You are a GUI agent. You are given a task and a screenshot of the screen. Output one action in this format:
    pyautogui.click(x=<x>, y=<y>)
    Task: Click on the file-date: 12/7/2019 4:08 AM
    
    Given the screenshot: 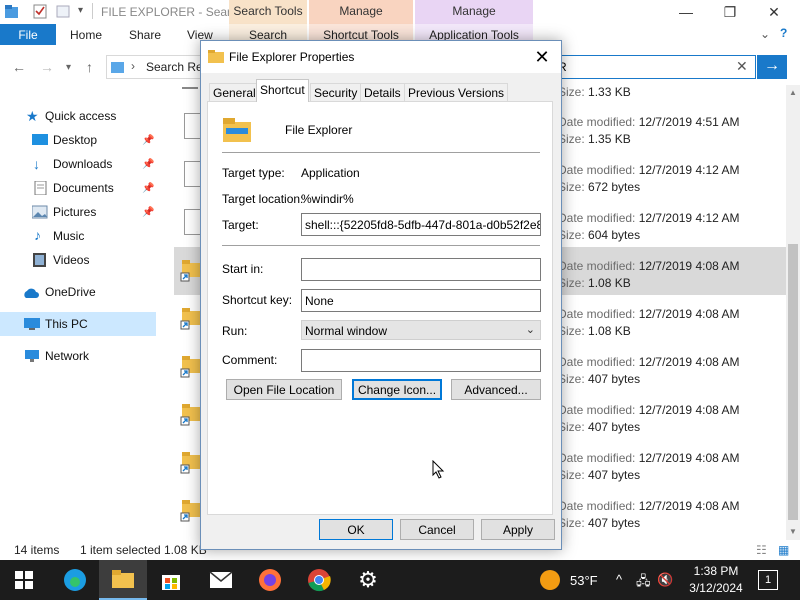 What is the action you would take?
    pyautogui.click(x=689, y=314)
    